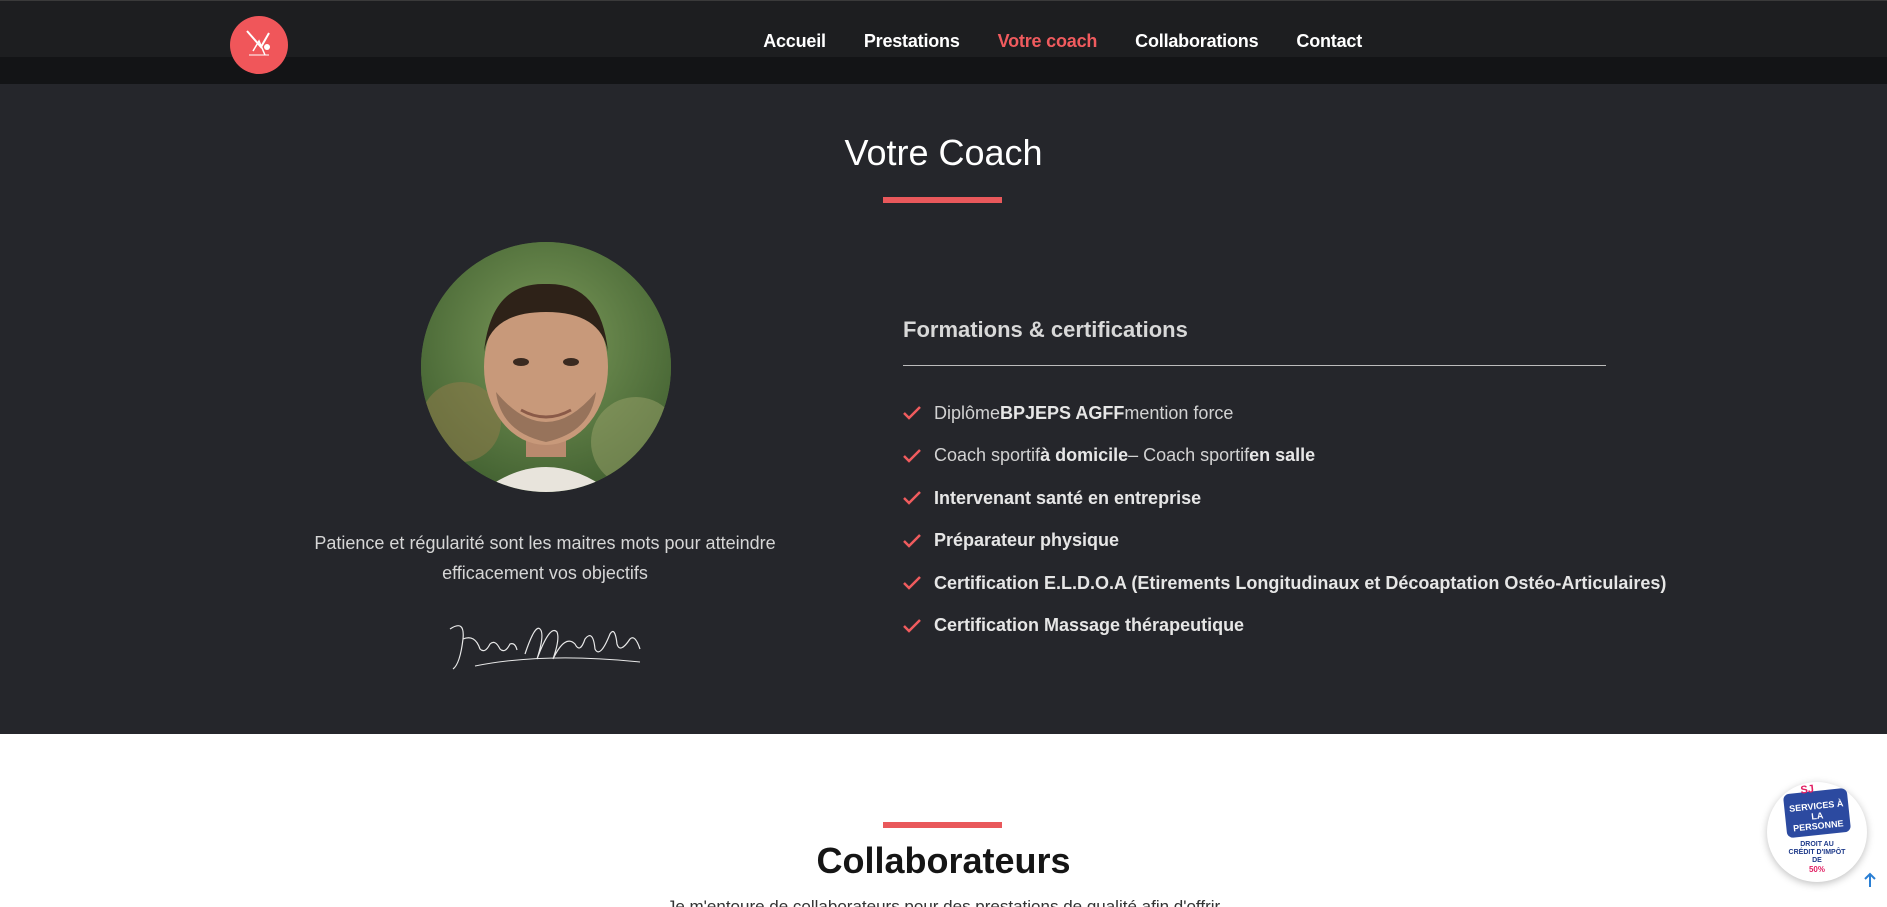 The height and width of the screenshot is (907, 1887). I want to click on formations-divider, so click(1254, 365).